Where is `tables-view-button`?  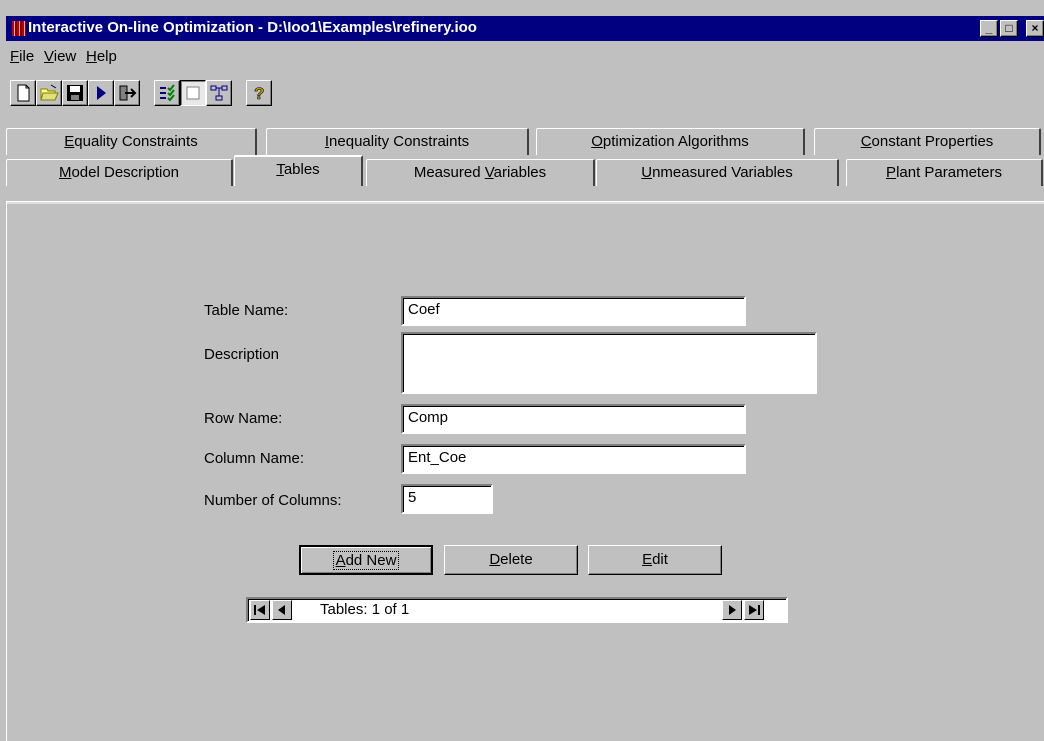 tables-view-button is located at coordinates (193, 93).